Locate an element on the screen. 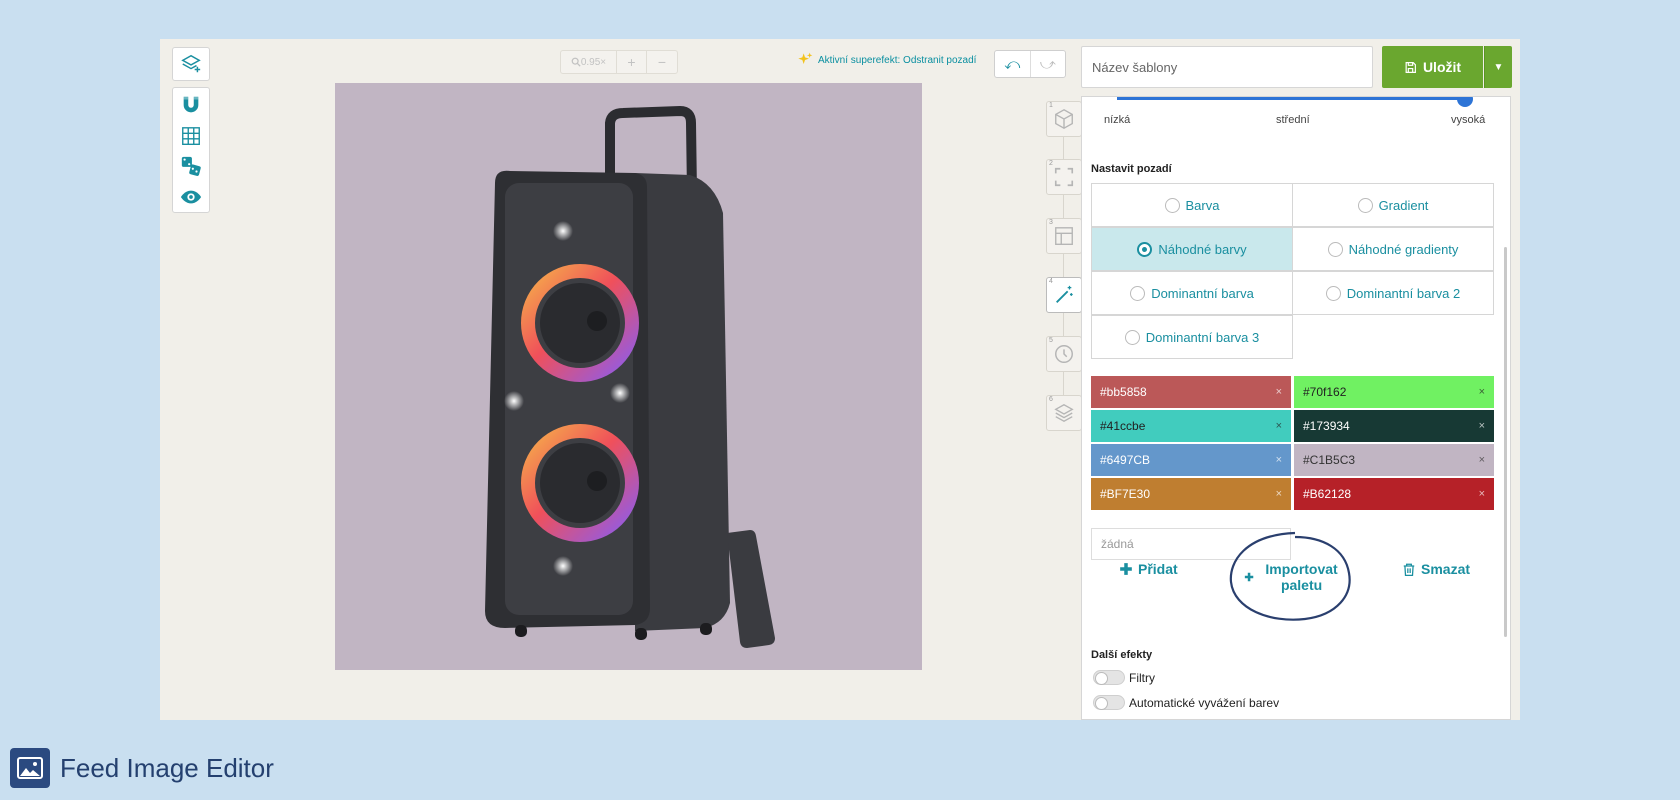 This screenshot has width=1680, height=800. zoom-value: 0.95× is located at coordinates (589, 62).